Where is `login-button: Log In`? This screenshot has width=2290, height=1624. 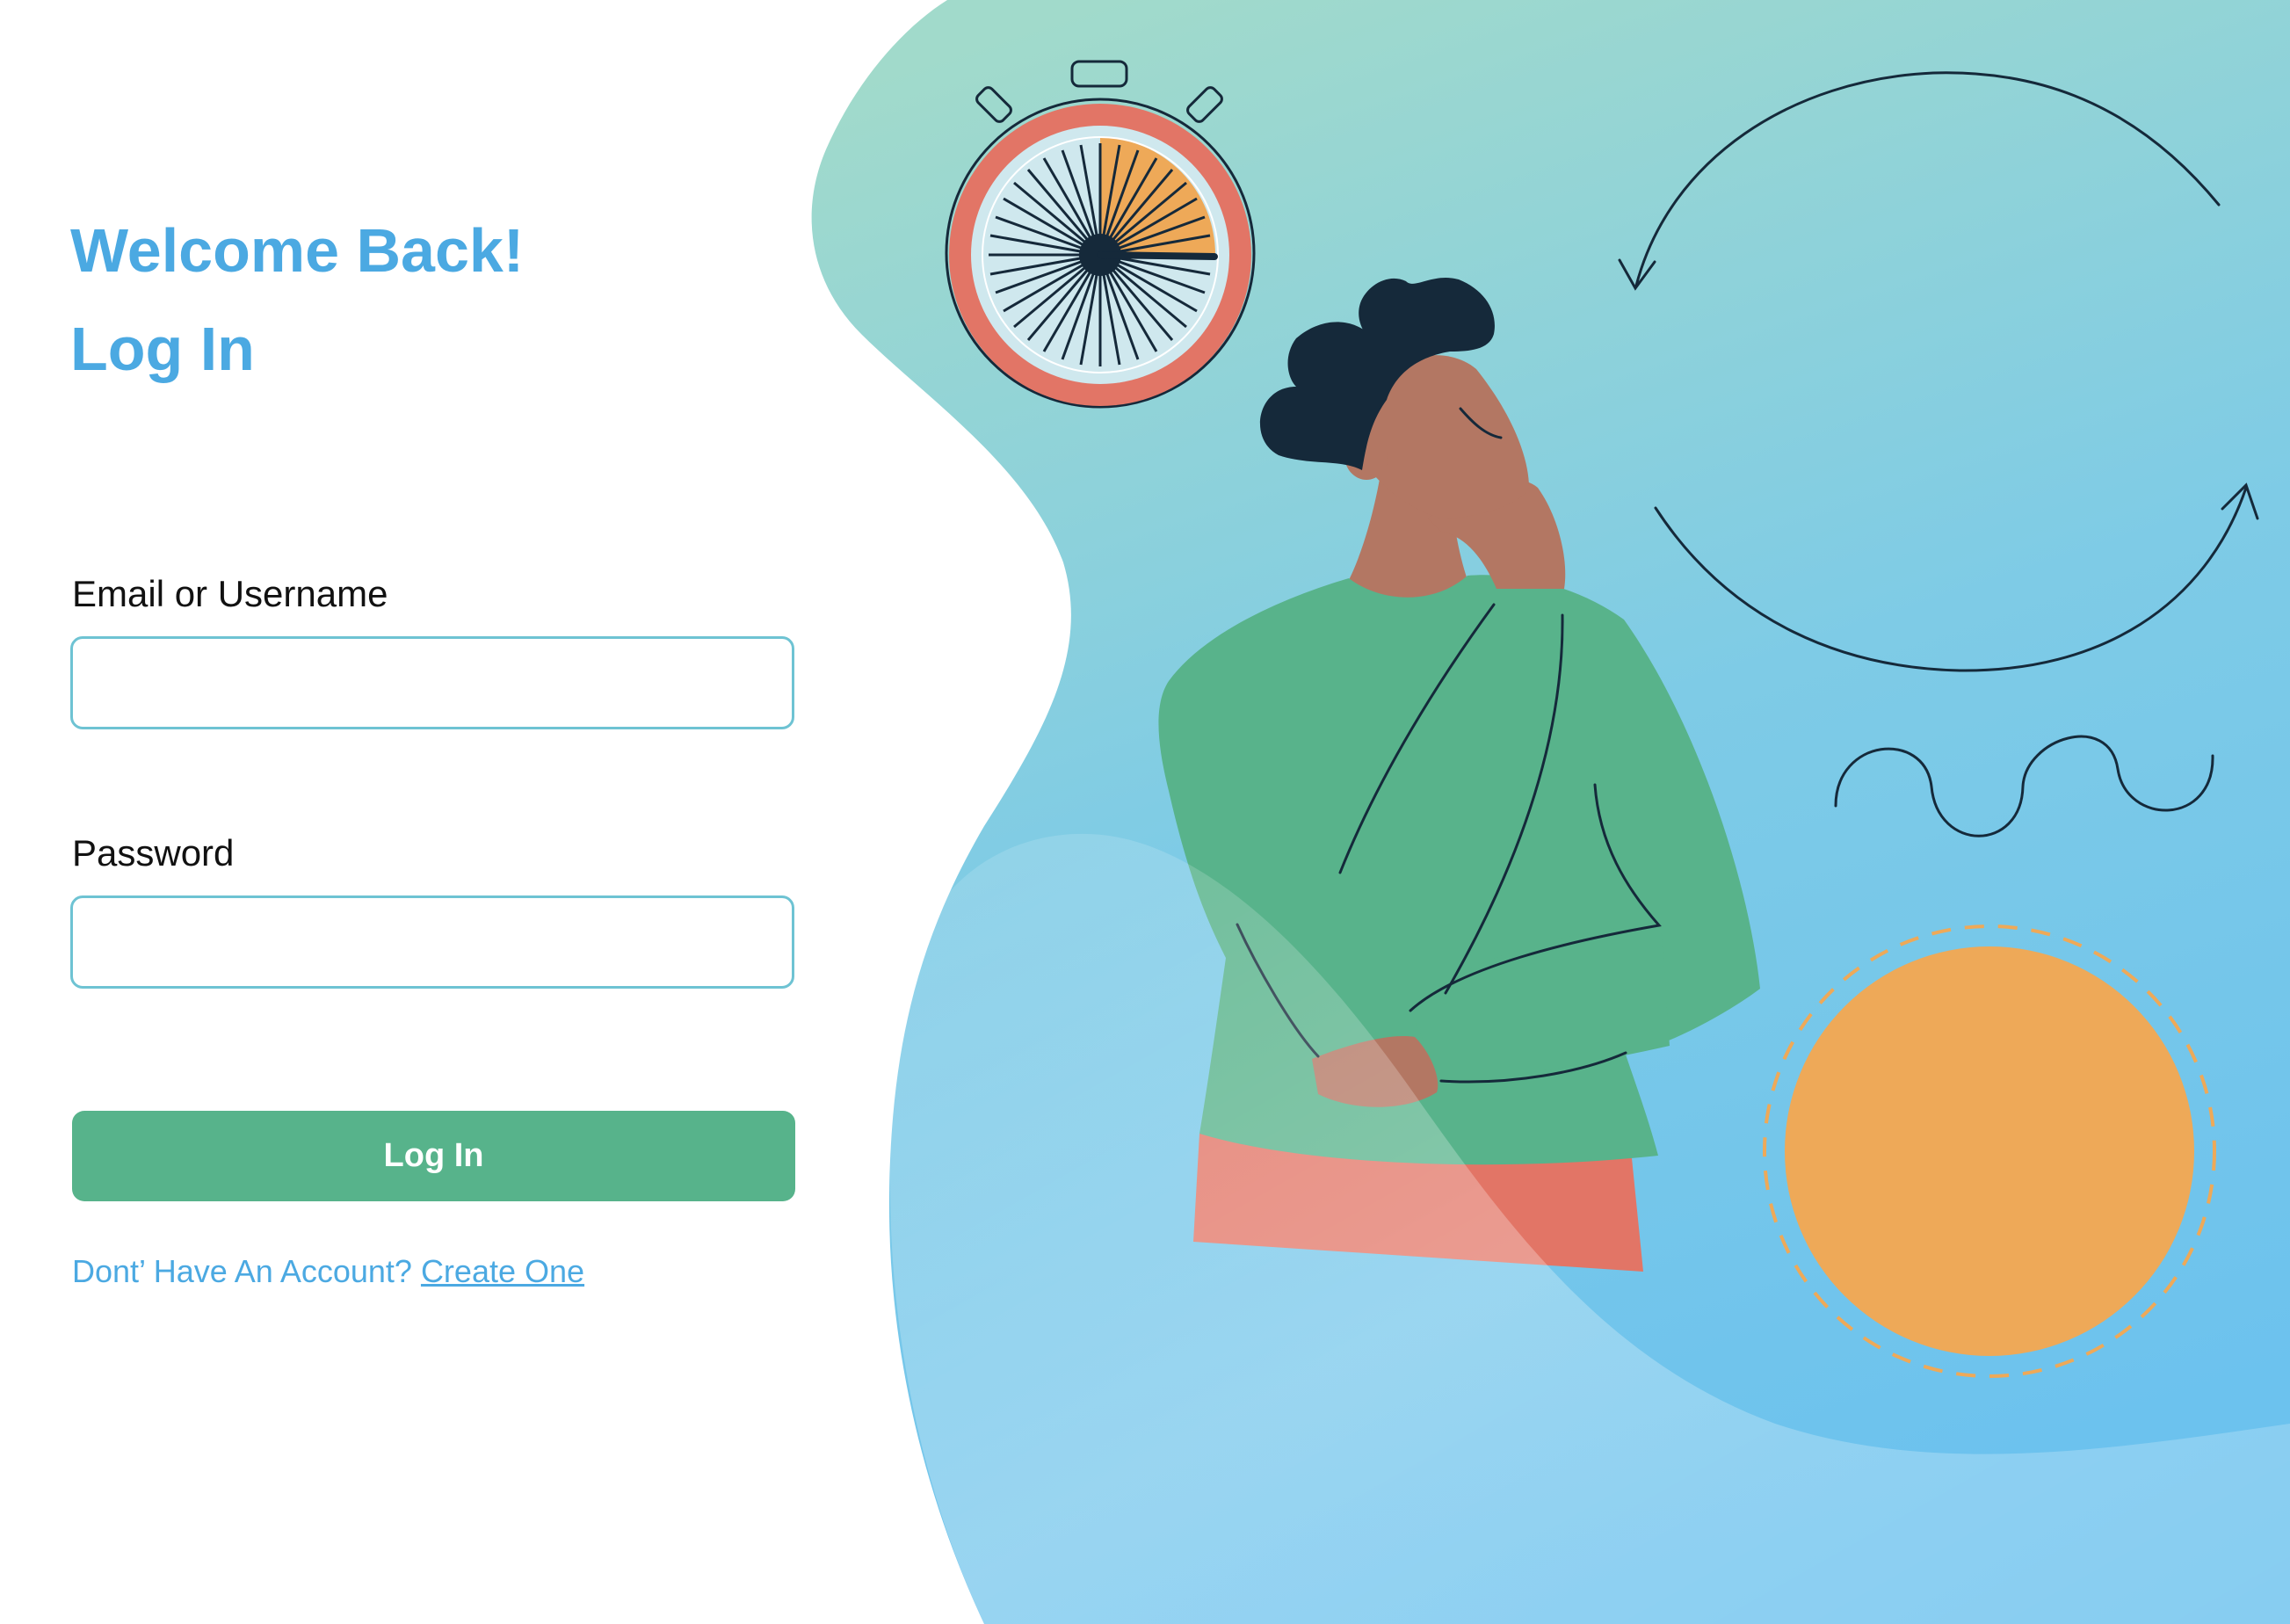
login-button: Log In is located at coordinates (433, 1156).